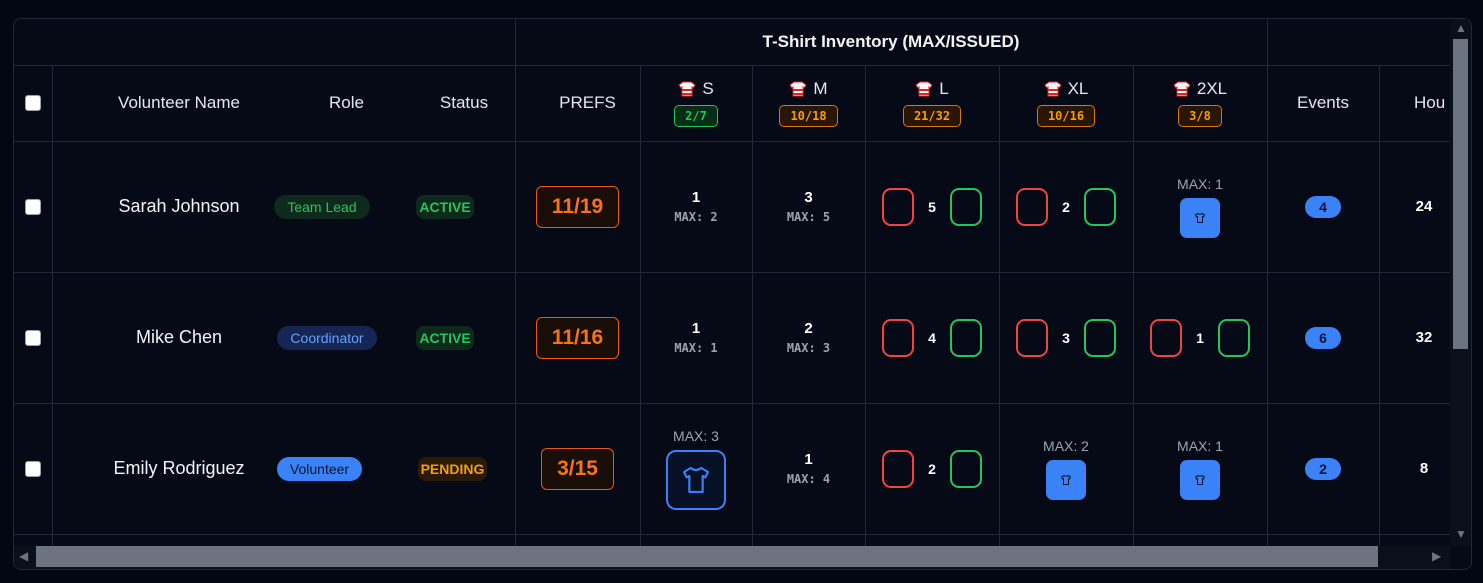 The image size is (1483, 583). Describe the element at coordinates (1200, 337) in the screenshot. I see `size-2xl-issued: 1` at that location.